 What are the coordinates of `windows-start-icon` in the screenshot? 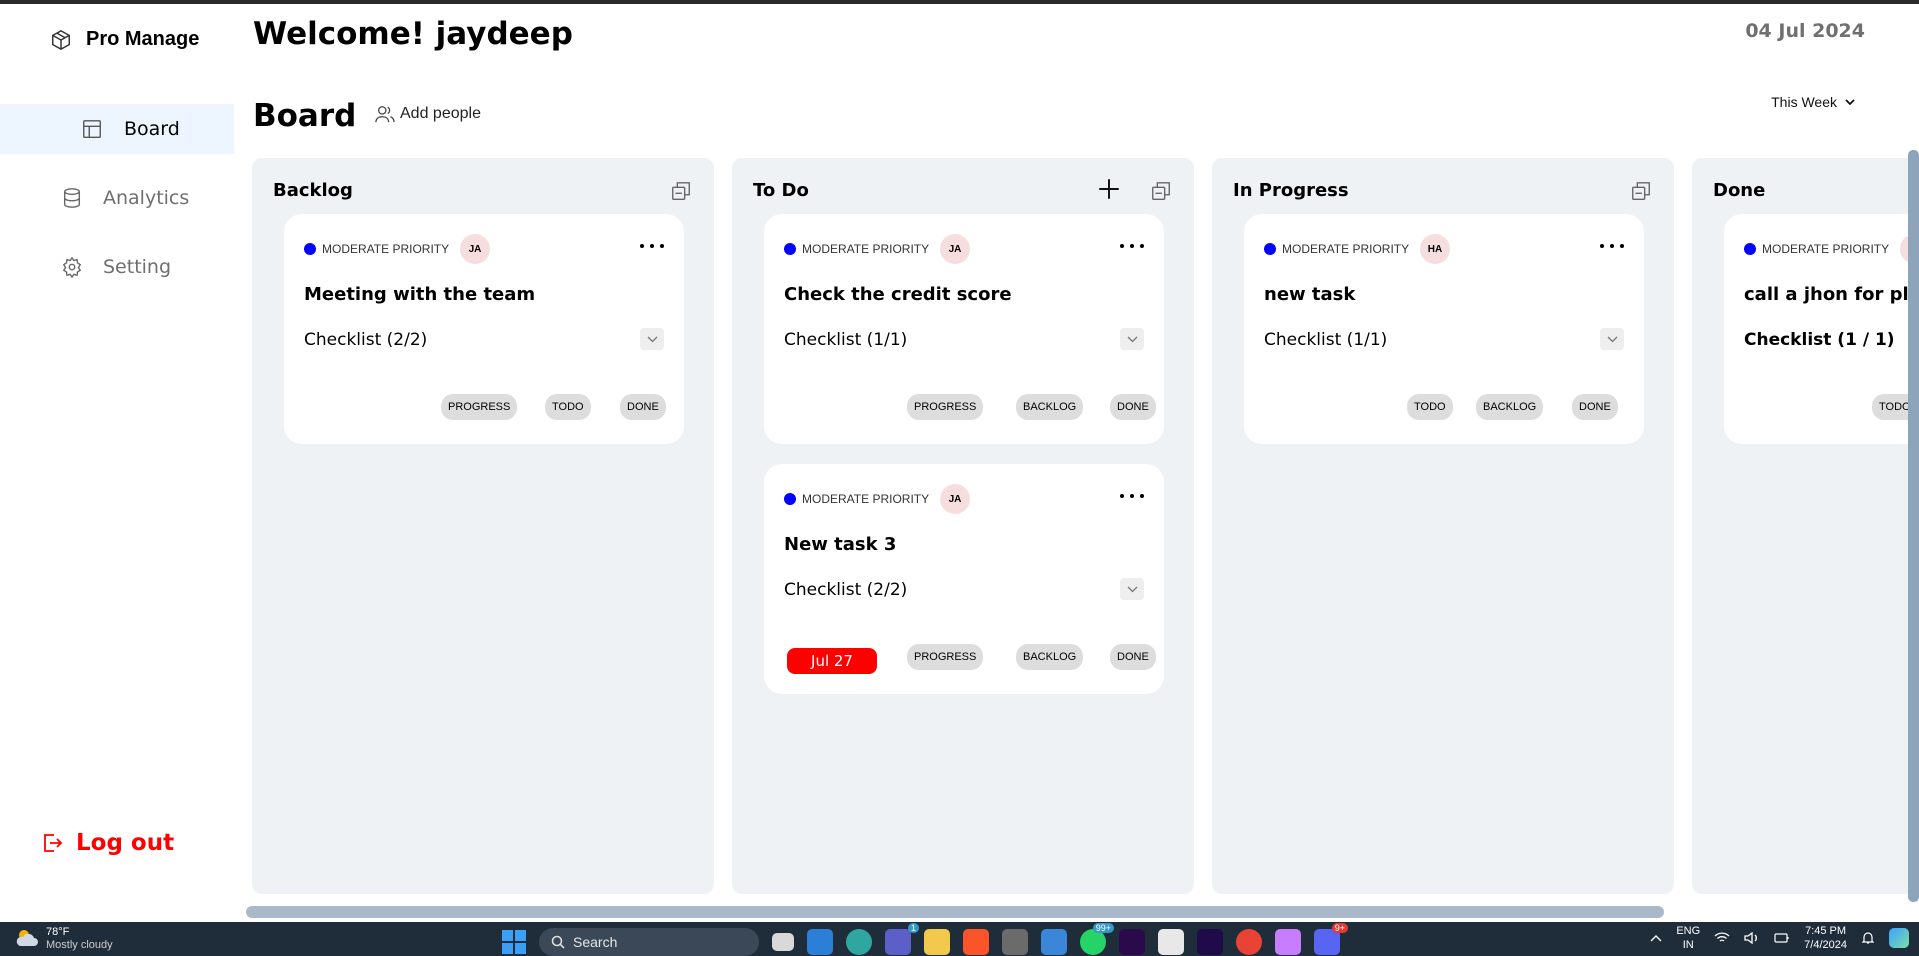 It's located at (514, 942).